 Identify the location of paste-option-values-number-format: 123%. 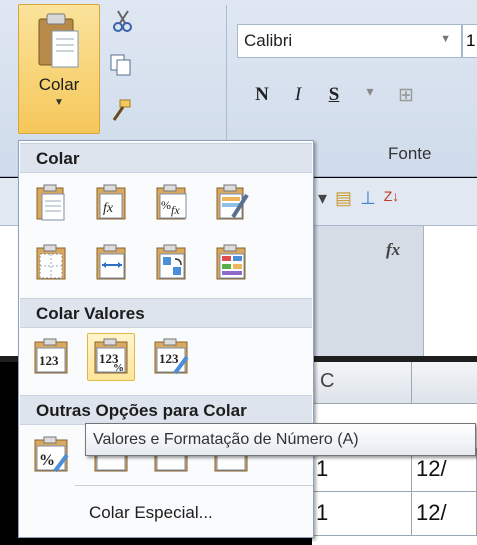
(111, 357).